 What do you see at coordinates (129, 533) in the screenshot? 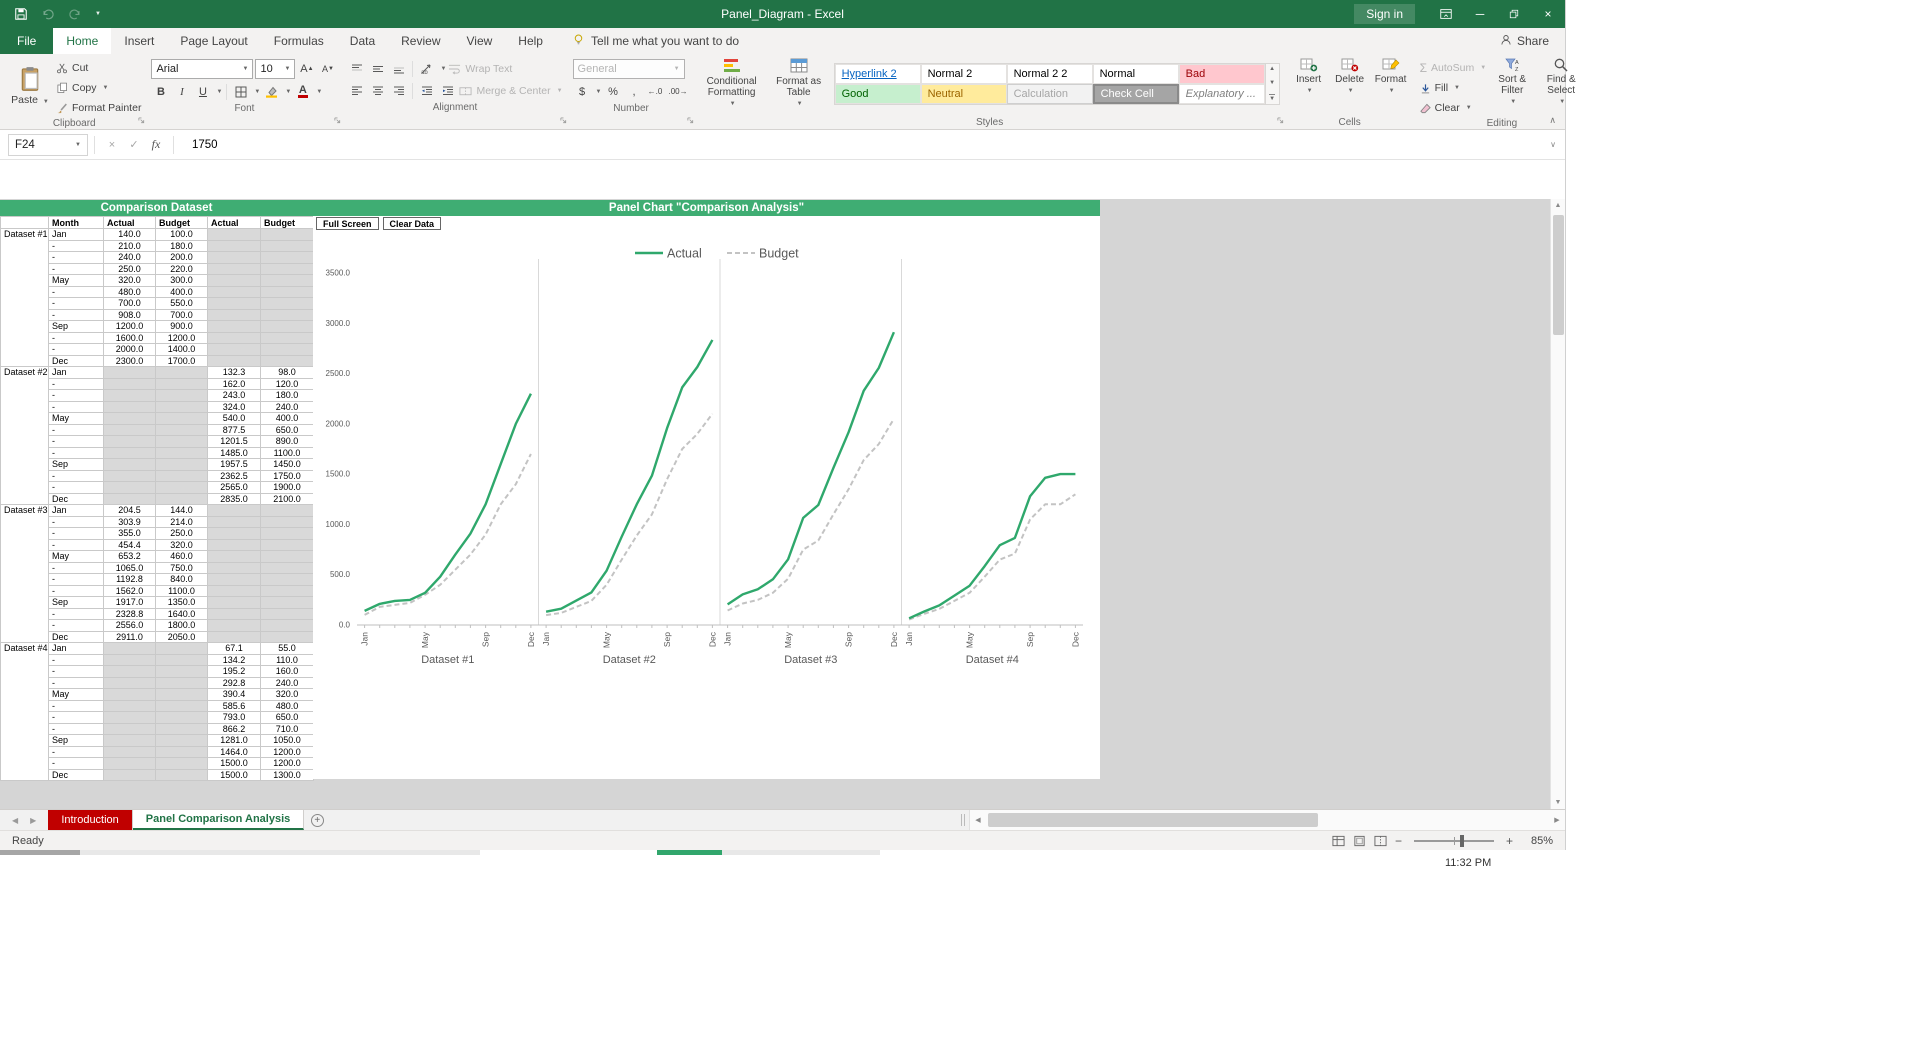
I see `actual-value-cell: 355.0` at bounding box center [129, 533].